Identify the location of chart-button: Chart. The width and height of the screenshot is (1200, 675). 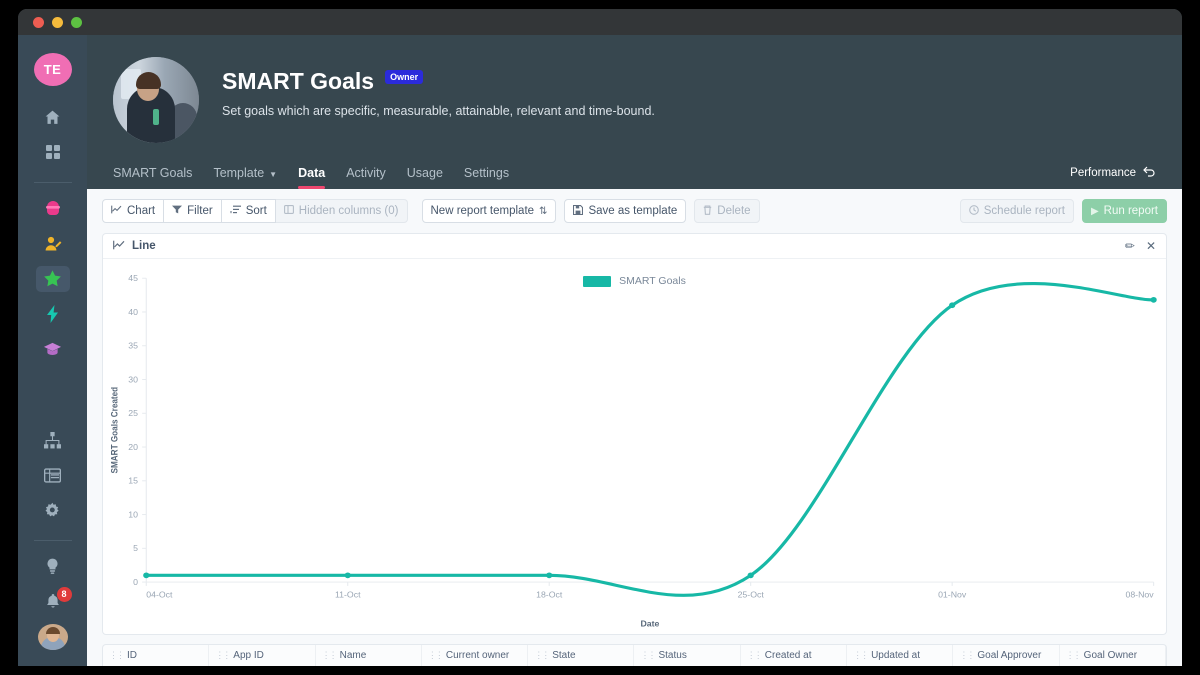
(133, 211).